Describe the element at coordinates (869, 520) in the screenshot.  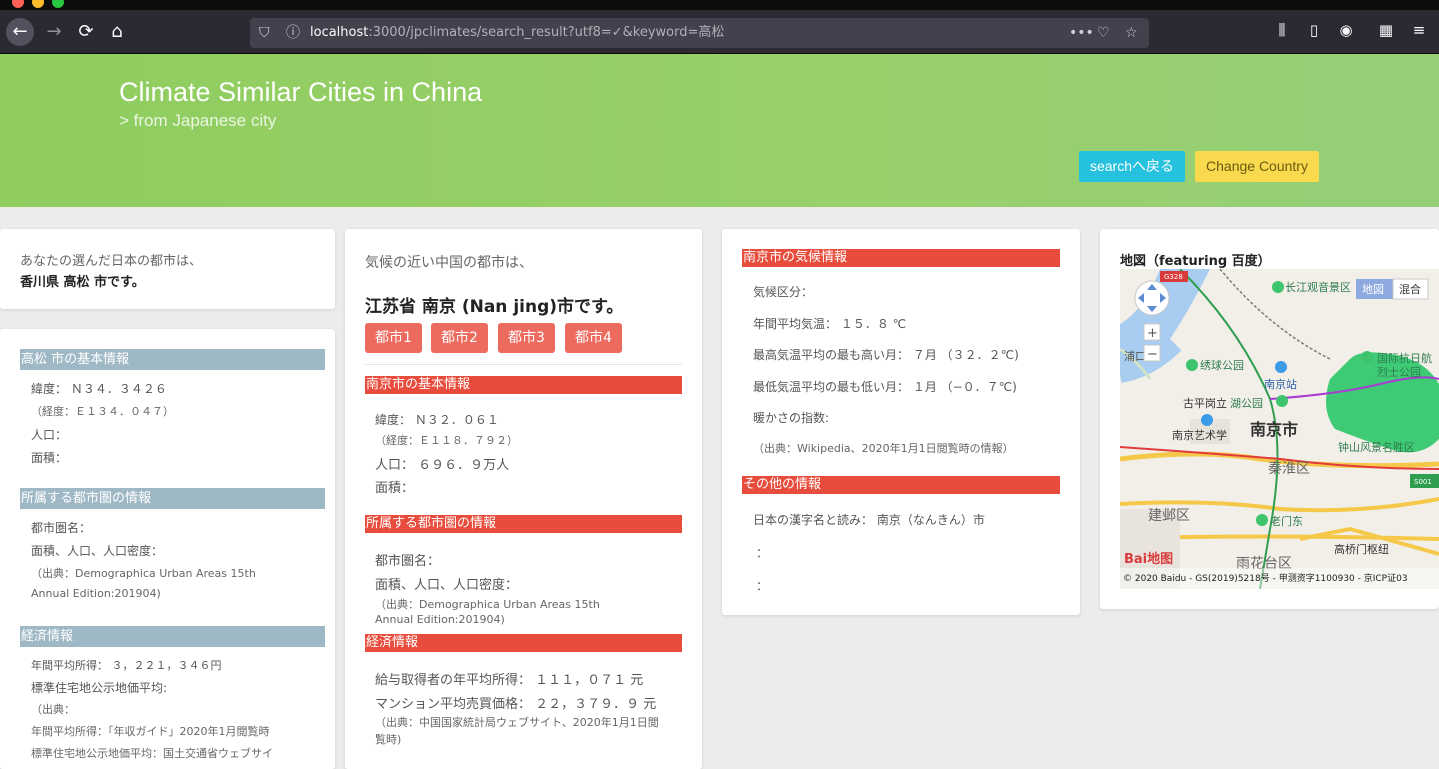
I see `kanji-reading: 日本の漢字名と読み： 南京（なんきん）市` at that location.